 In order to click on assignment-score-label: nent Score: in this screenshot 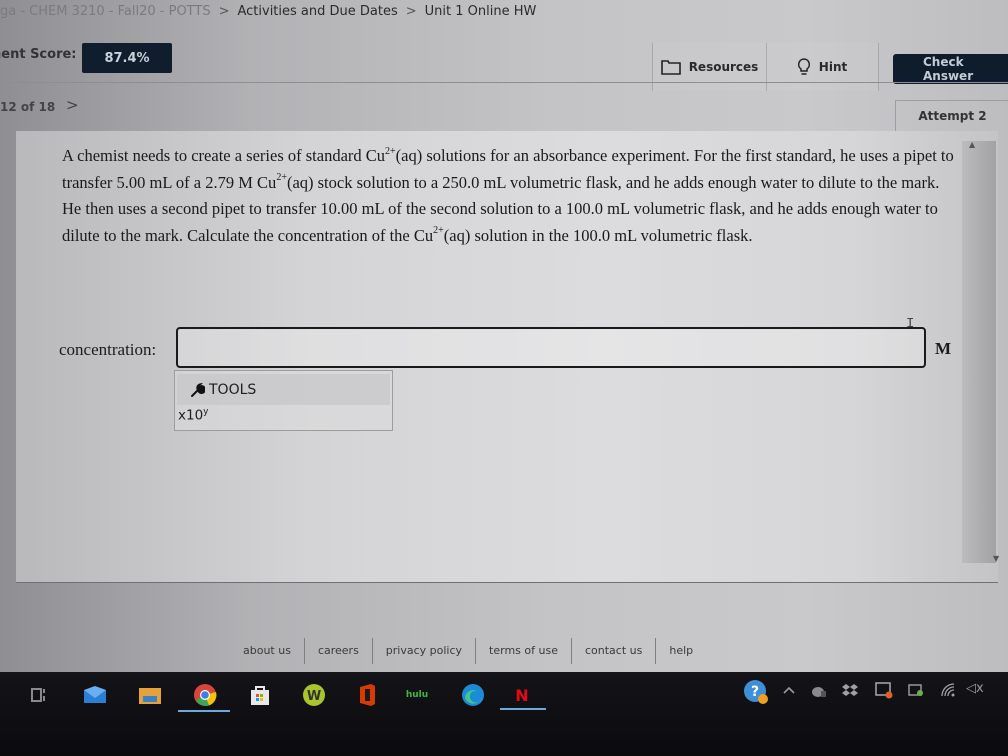, I will do `click(38, 54)`.